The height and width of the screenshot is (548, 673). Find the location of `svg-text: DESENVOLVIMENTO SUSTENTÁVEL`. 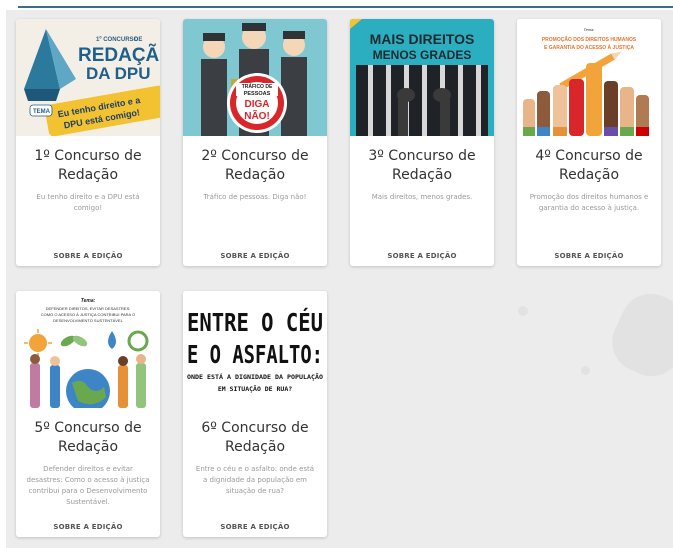

svg-text: DESENVOLVIMENTO SUSTENTÁVEL is located at coordinates (88, 320).